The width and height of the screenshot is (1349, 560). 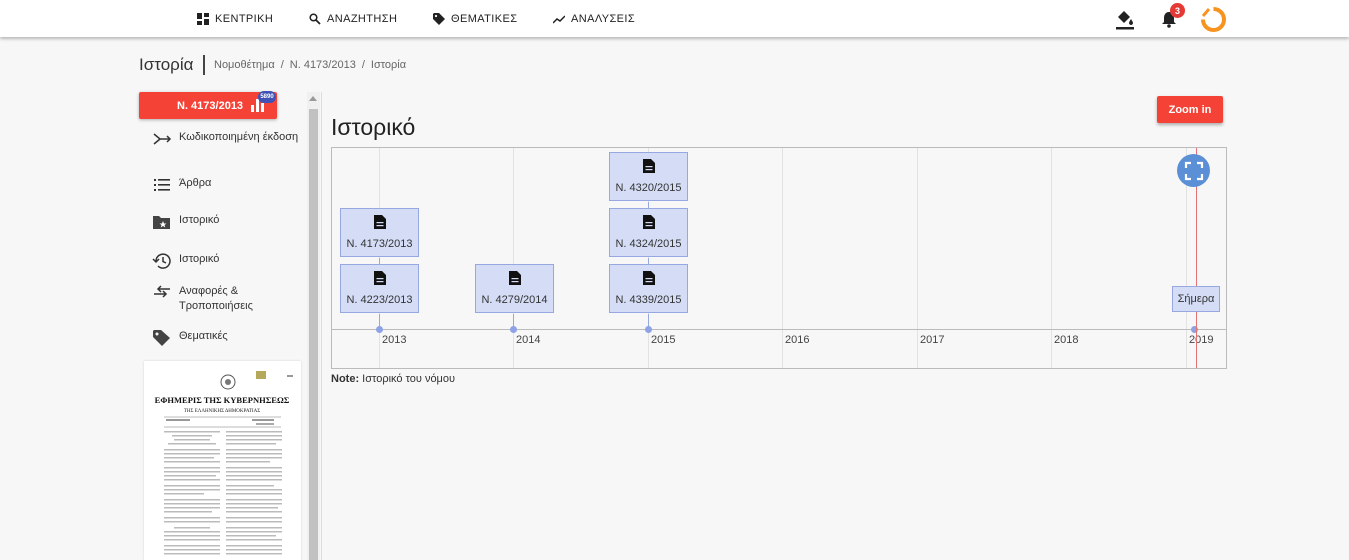 I want to click on doc-preview-title: ΕΦΗΜΕΡΙΣ ΤΗΣ ΚΥΒΕΡΝΗΣΕΩΣ, so click(x=222, y=400).